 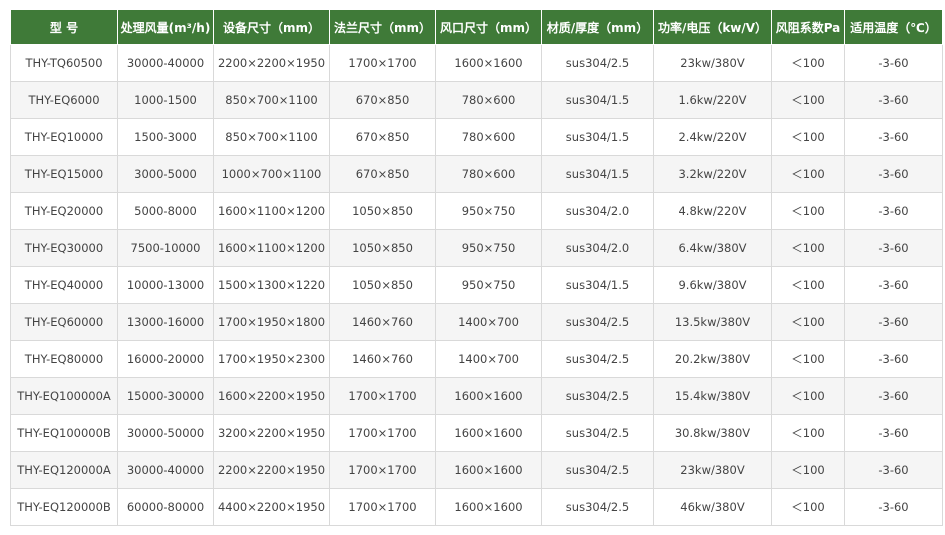 What do you see at coordinates (165, 211) in the screenshot?
I see `cell-airflow: 5000-8000` at bounding box center [165, 211].